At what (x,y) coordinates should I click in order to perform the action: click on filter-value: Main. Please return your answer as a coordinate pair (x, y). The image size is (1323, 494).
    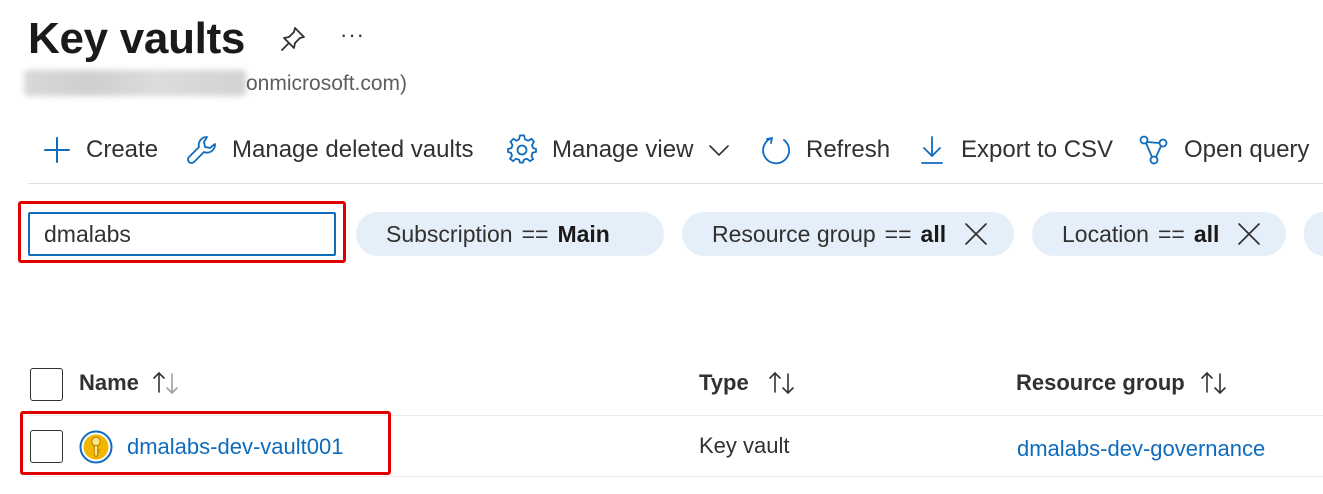
    Looking at the image, I should click on (583, 233).